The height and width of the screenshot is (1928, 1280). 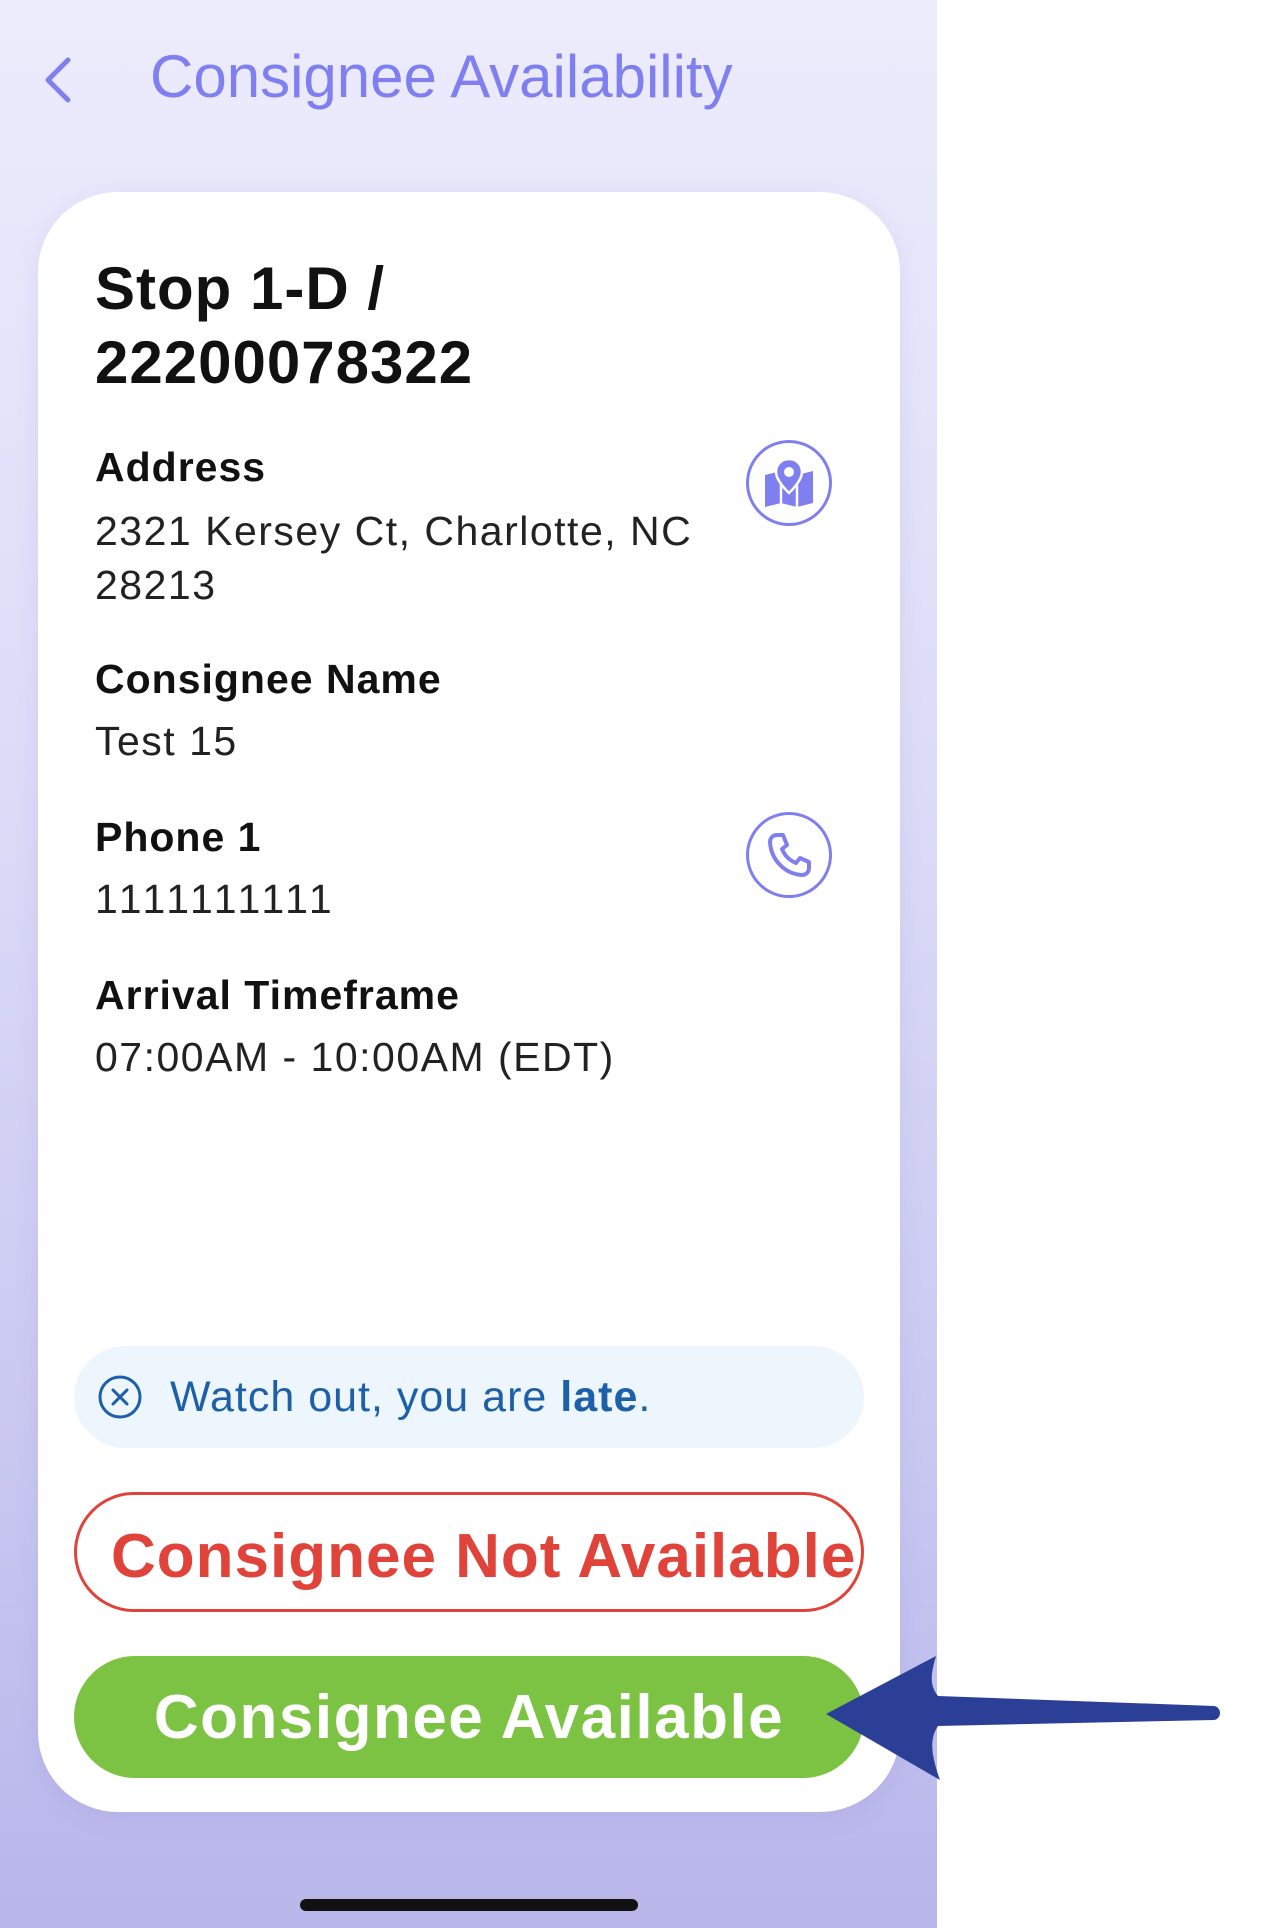 I want to click on late-warning-prefix: Watch out, you are, so click(x=365, y=1396).